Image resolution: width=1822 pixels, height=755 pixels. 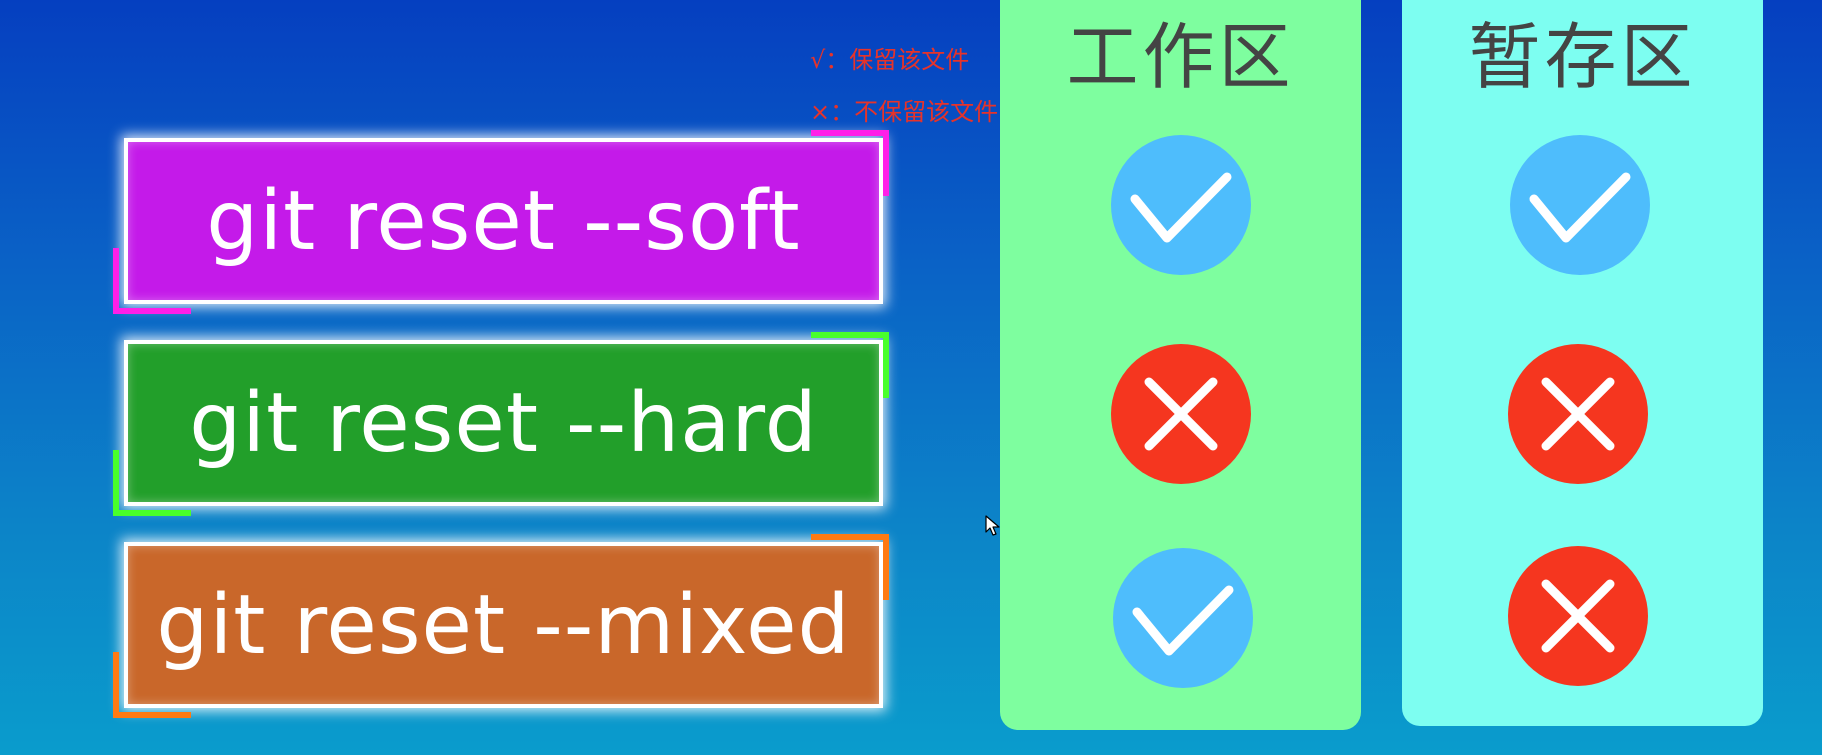 I want to click on hard-corner-bottom-left, so click(x=152, y=483).